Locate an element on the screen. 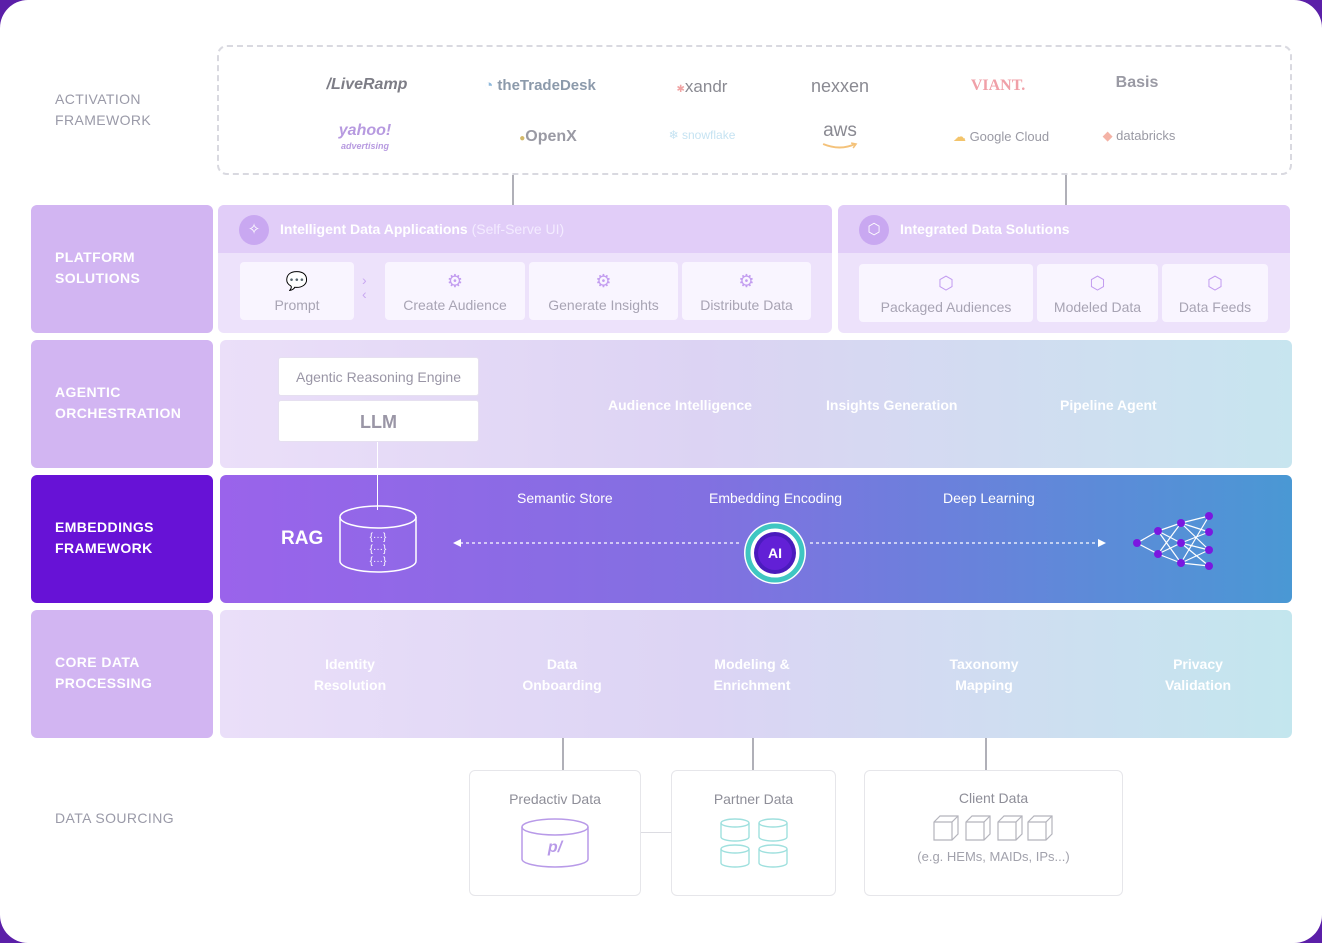  yahoo-logo: yahoo! advertising is located at coordinates (365, 137).